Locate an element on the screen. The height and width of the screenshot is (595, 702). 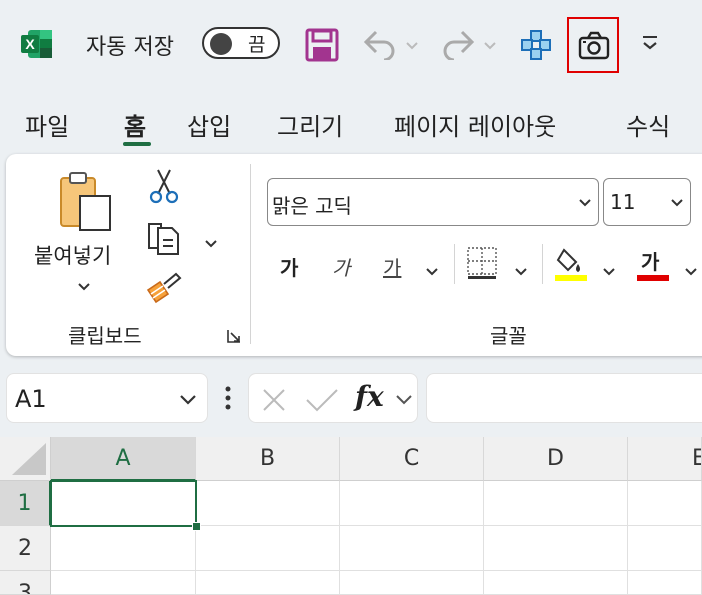
clipboard-launcher-icon is located at coordinates (234, 338).